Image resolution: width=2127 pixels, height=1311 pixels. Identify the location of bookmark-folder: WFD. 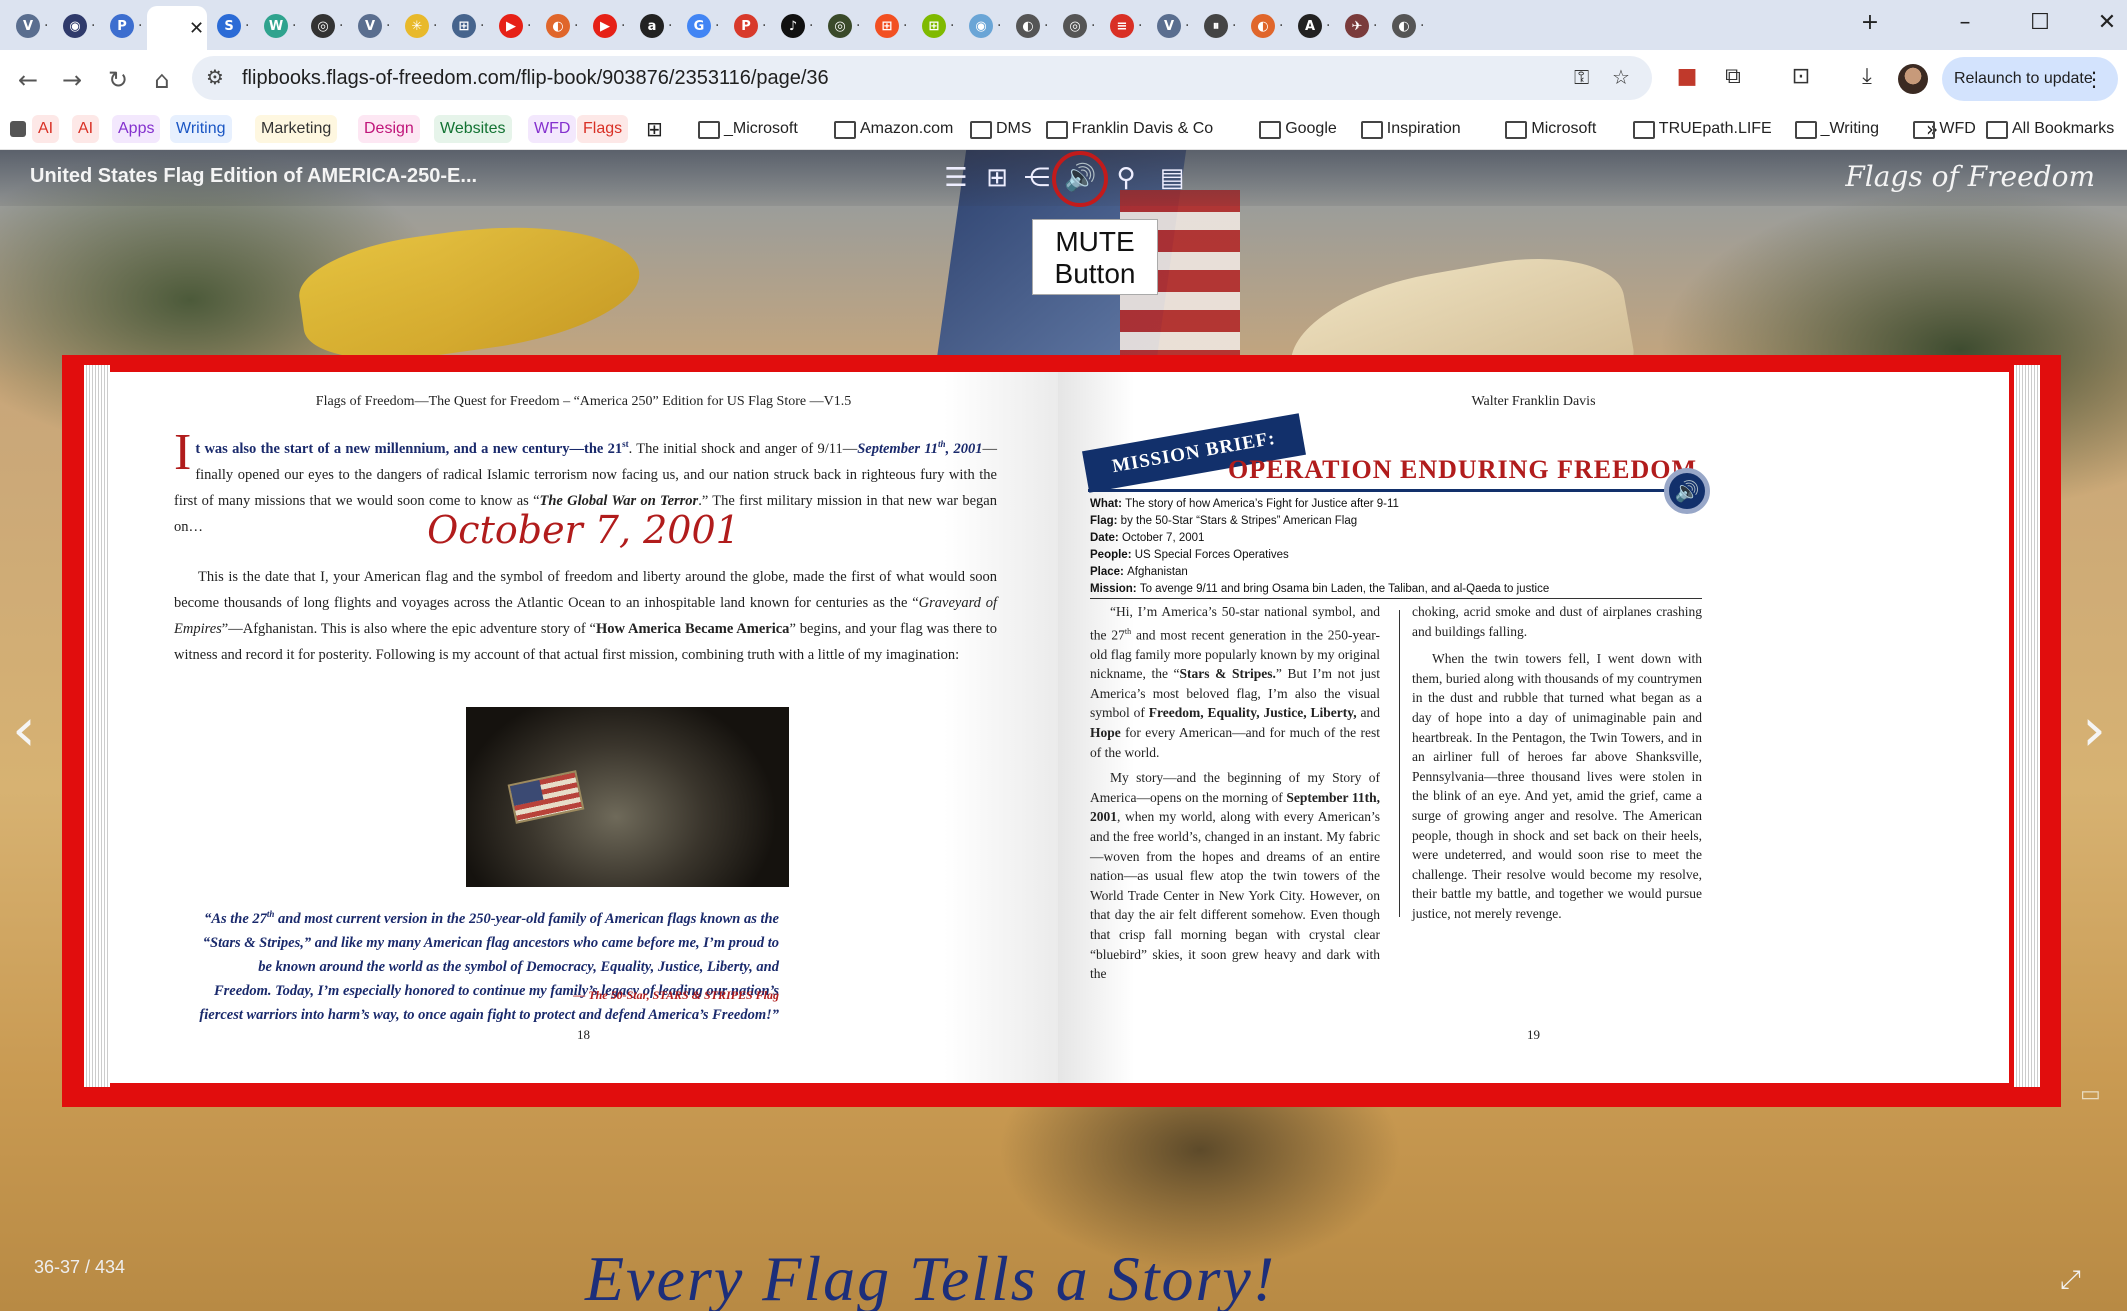
(1944, 129).